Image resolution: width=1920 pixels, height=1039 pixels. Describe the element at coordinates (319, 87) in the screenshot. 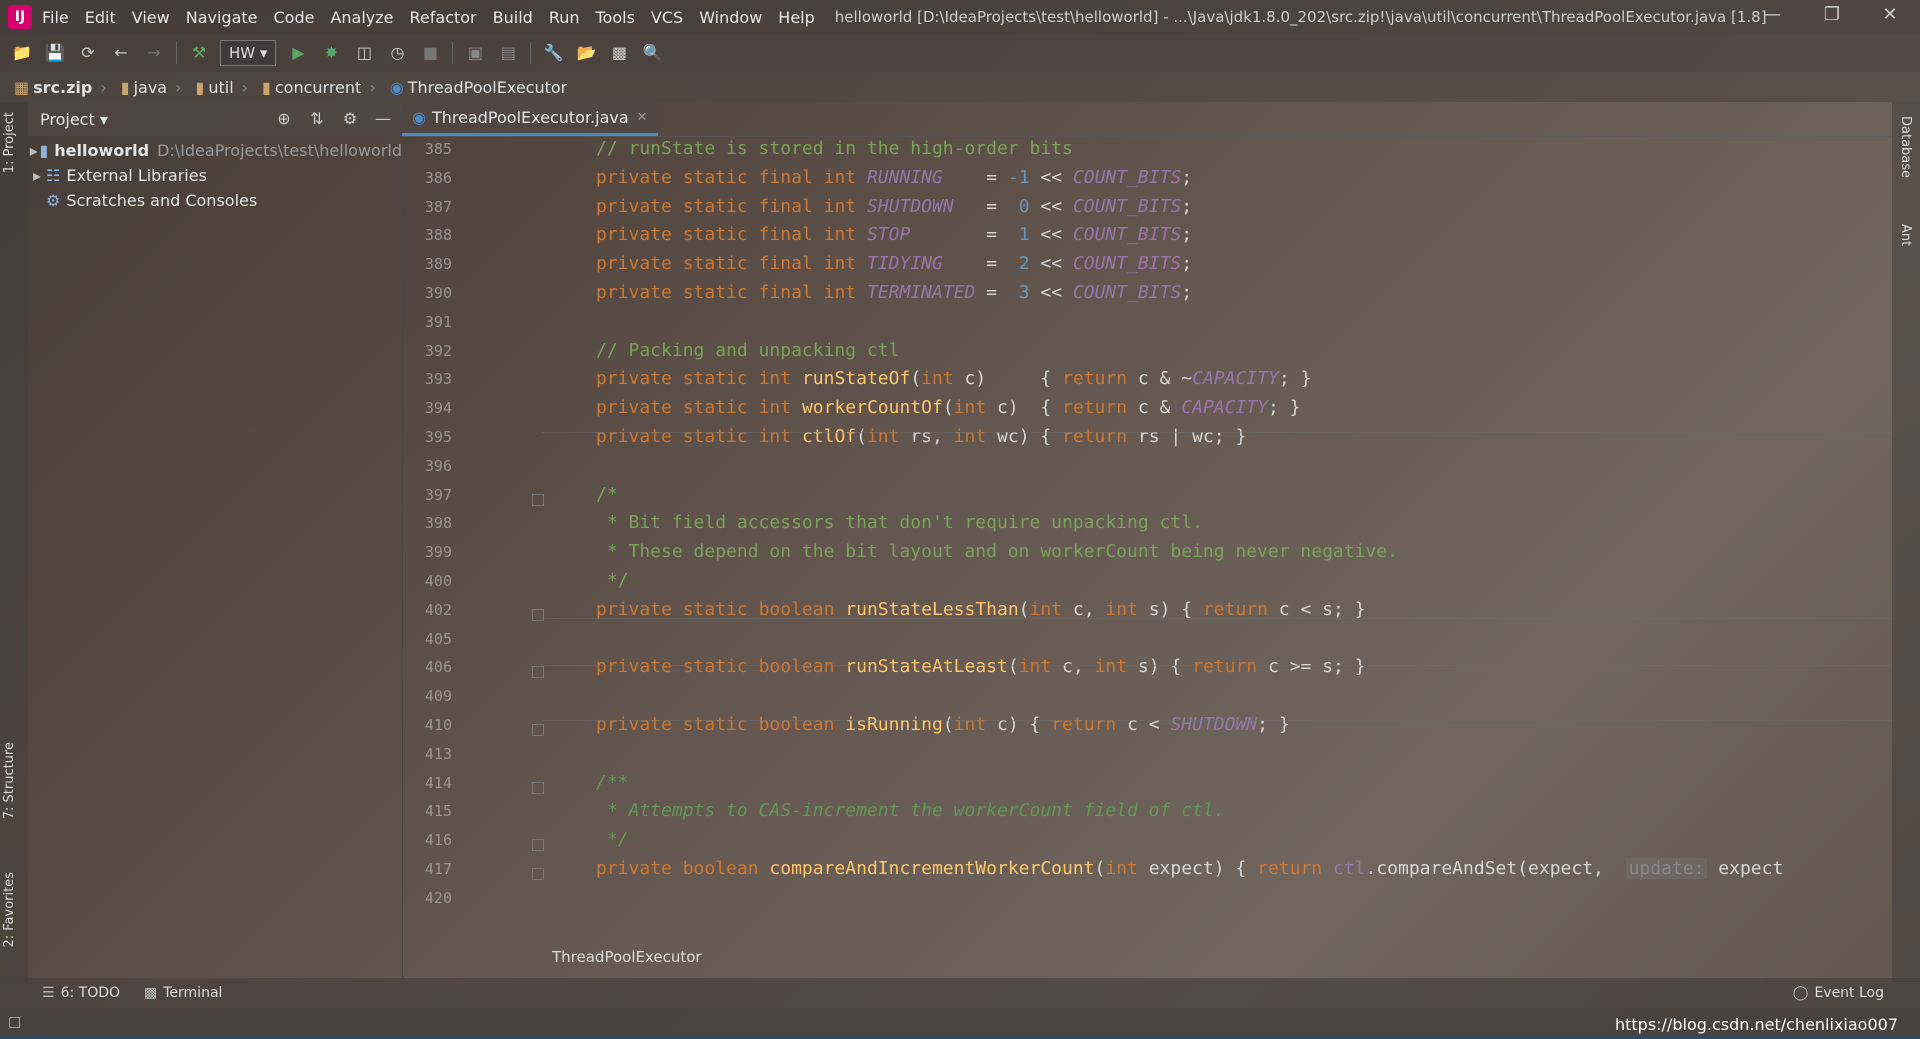

I see `breadcrumb-item: ▮ concurrent ›` at that location.